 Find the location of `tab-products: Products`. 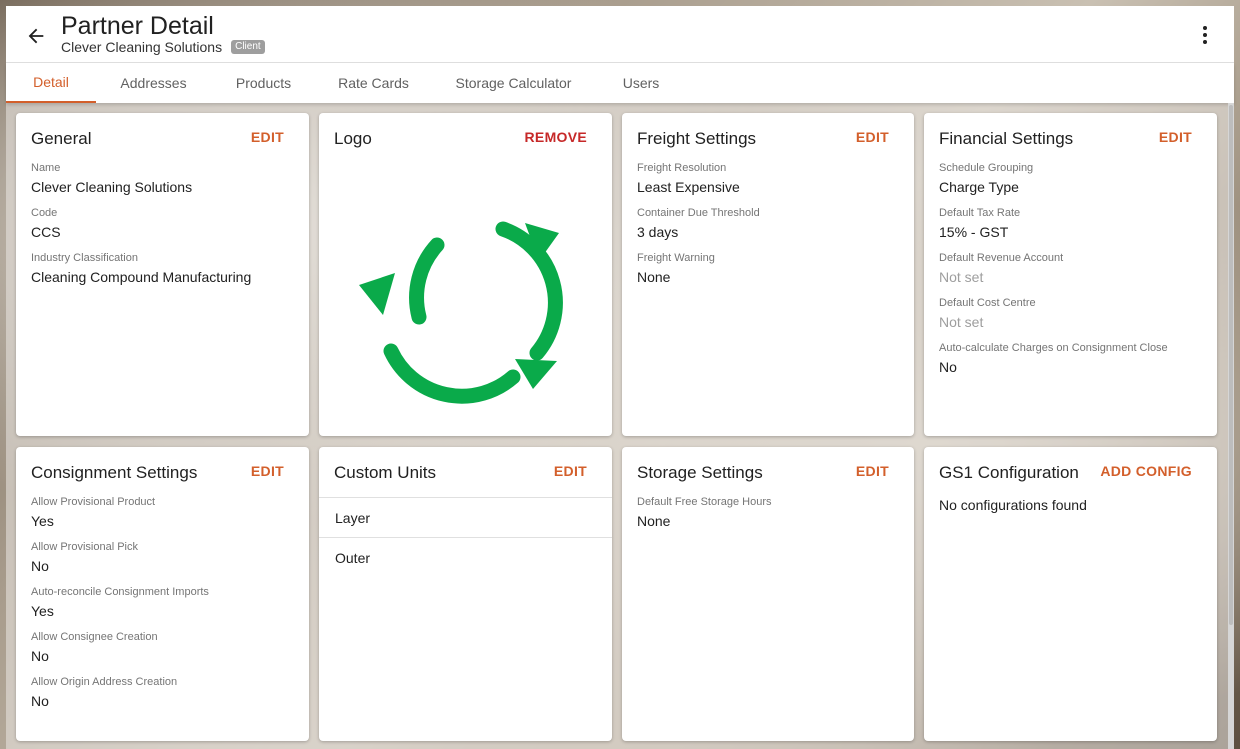

tab-products: Products is located at coordinates (263, 83).